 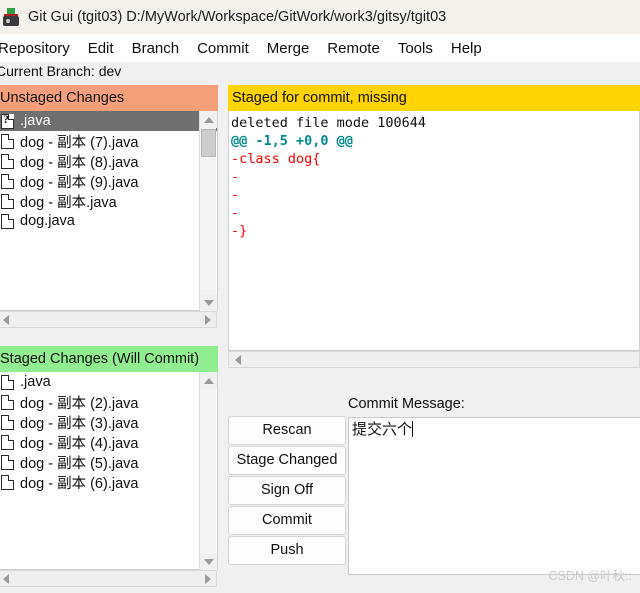 What do you see at coordinates (329, 123) in the screenshot?
I see `diff-line: deleted file mode 100644` at bounding box center [329, 123].